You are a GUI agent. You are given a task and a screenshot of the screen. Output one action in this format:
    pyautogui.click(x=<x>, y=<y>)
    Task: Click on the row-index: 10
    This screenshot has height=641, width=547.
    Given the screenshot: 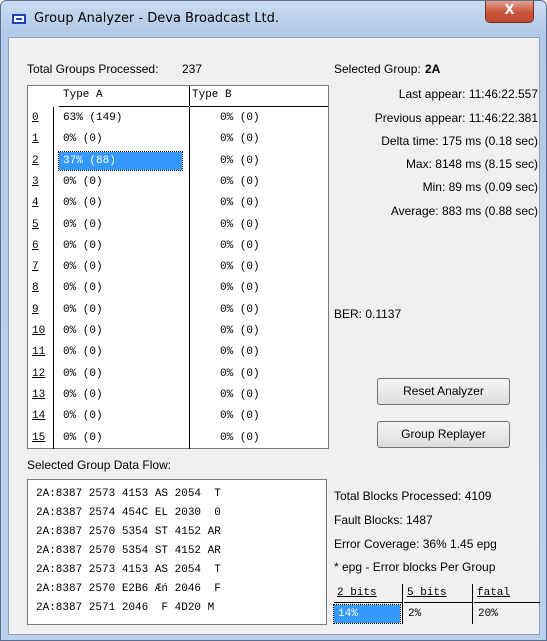 What is the action you would take?
    pyautogui.click(x=41, y=331)
    